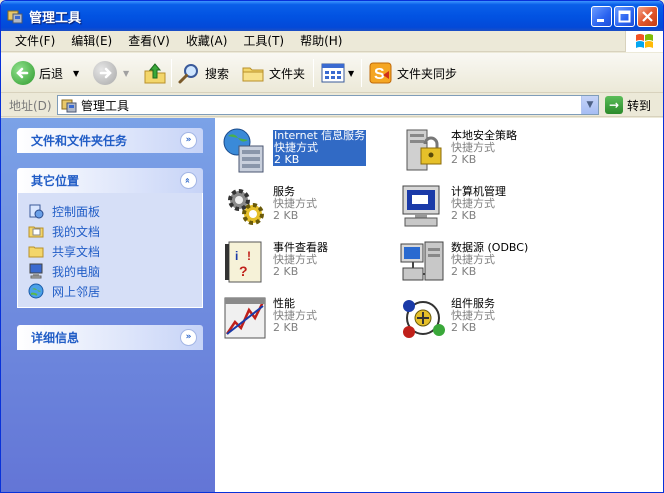 Image resolution: width=664 pixels, height=493 pixels. I want to click on go-button: → 转到, so click(628, 105).